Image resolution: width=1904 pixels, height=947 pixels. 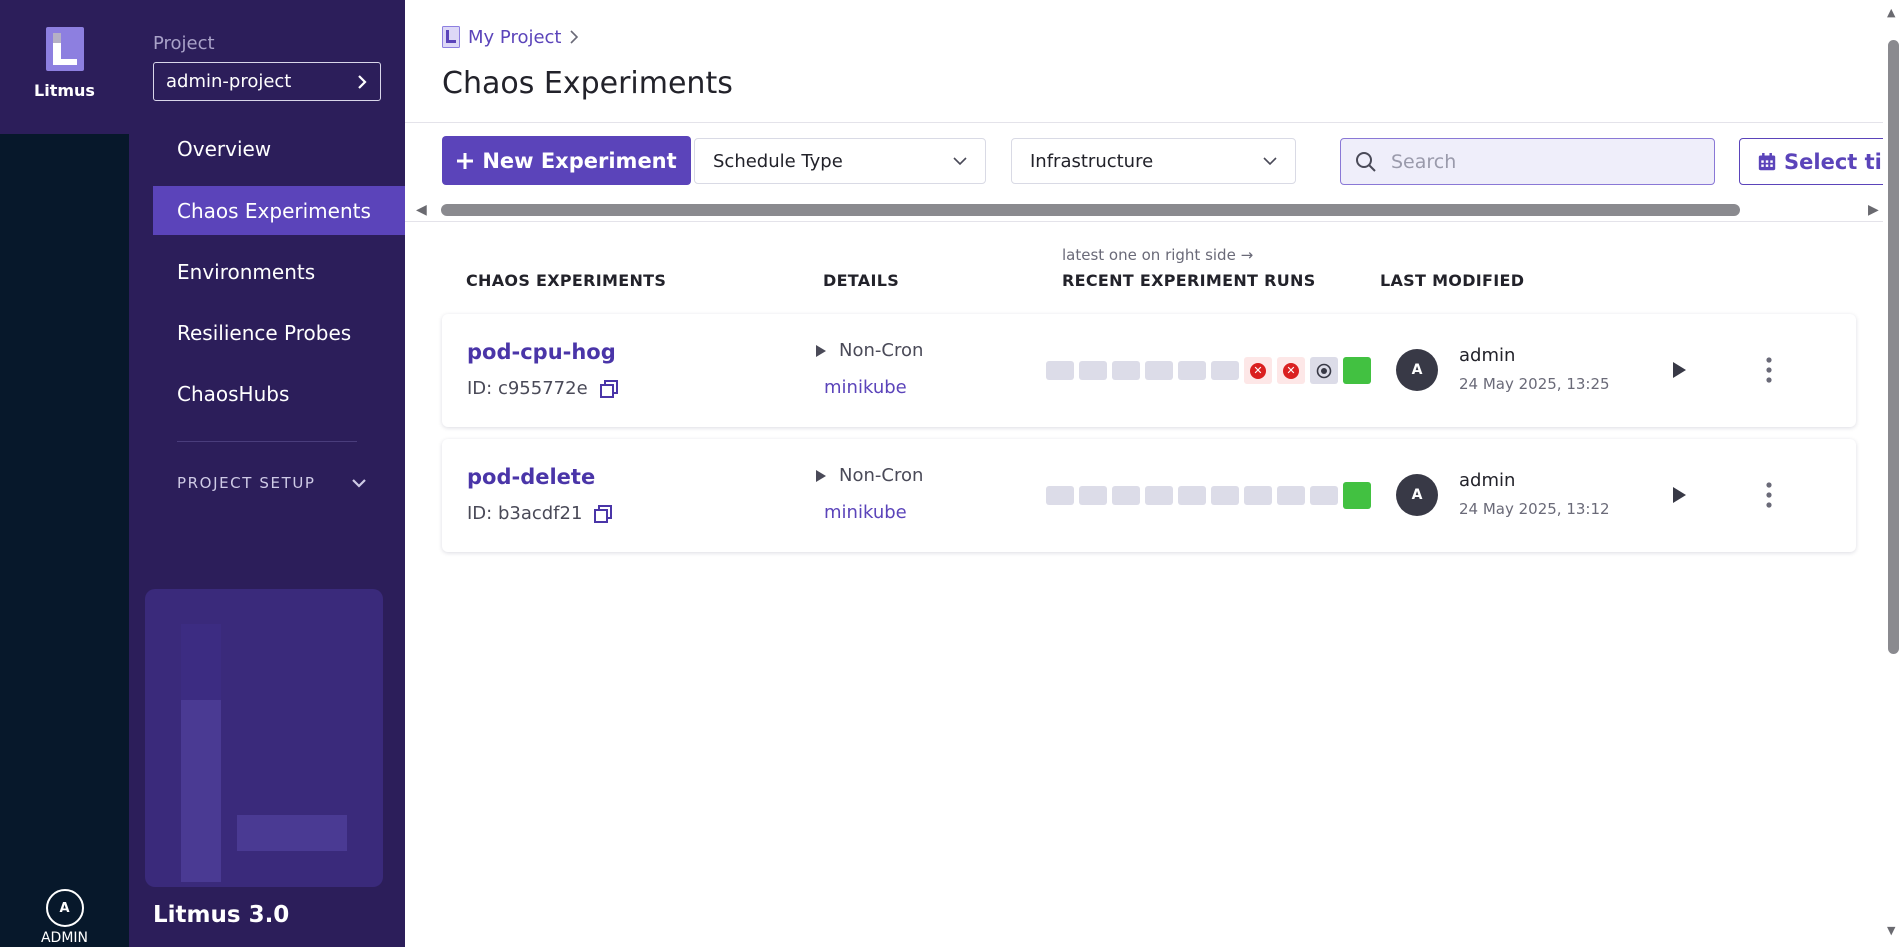 What do you see at coordinates (515, 37) in the screenshot?
I see `breadcrumb-my-project: My Project` at bounding box center [515, 37].